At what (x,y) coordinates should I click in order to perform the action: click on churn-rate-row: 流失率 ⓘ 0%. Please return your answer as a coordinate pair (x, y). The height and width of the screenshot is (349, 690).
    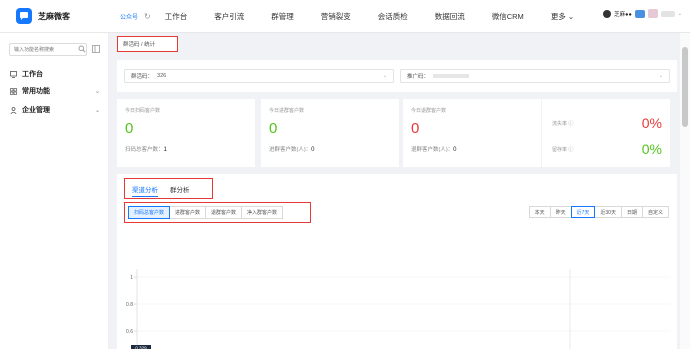
    Looking at the image, I should click on (607, 123).